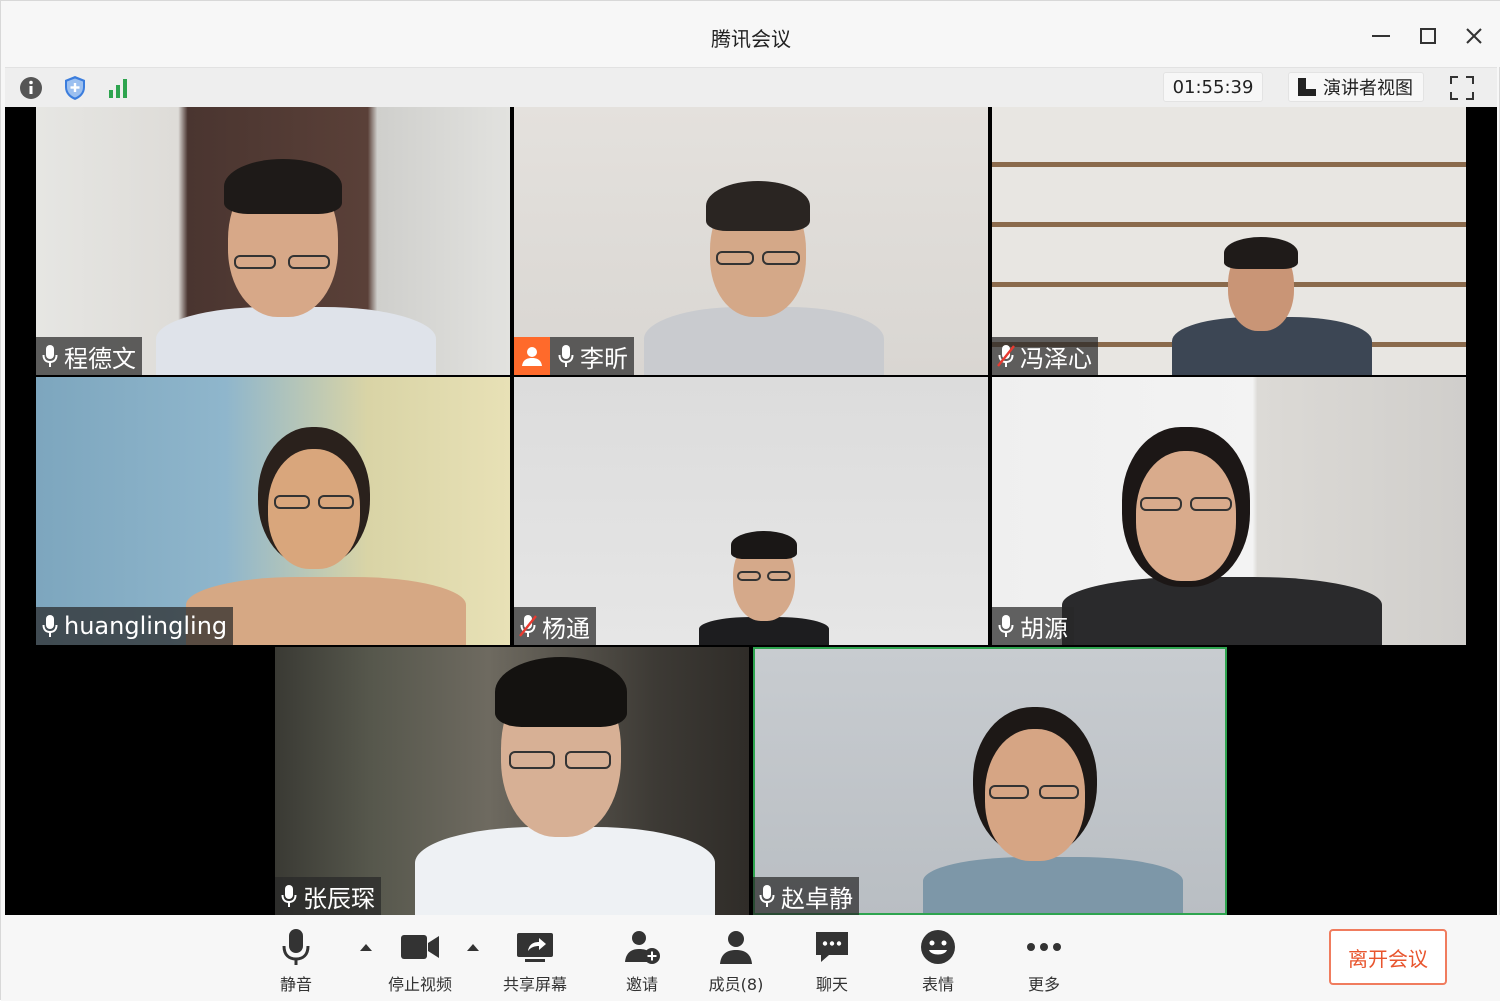 This screenshot has width=1500, height=1001. I want to click on meeting-timer: 01:55:39, so click(1213, 87).